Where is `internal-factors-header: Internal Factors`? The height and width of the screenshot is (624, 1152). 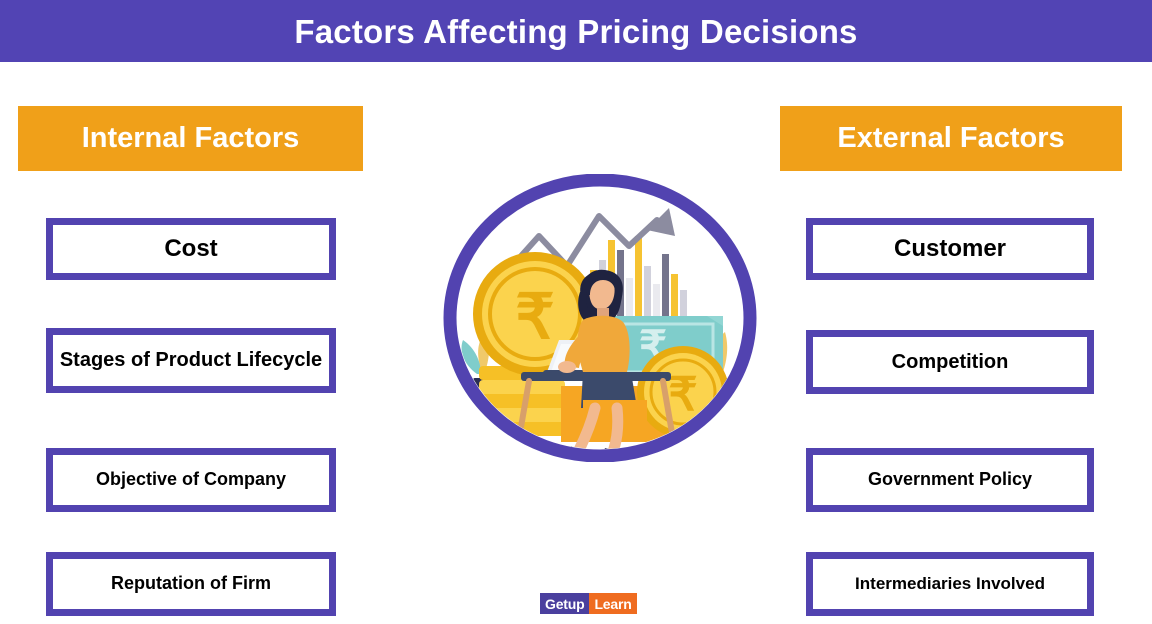
internal-factors-header: Internal Factors is located at coordinates (190, 138).